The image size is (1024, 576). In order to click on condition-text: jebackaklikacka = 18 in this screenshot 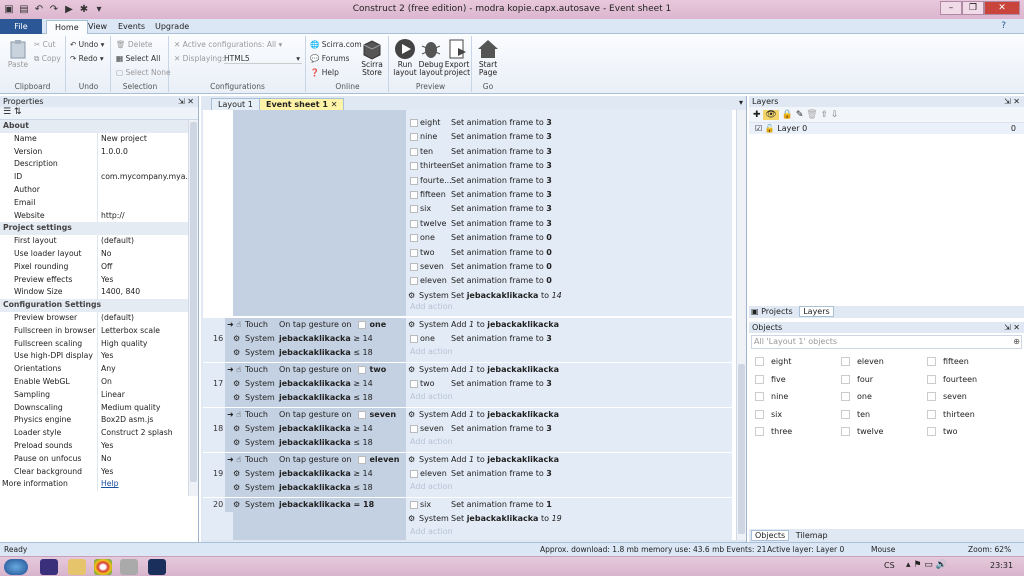, I will do `click(326, 505)`.